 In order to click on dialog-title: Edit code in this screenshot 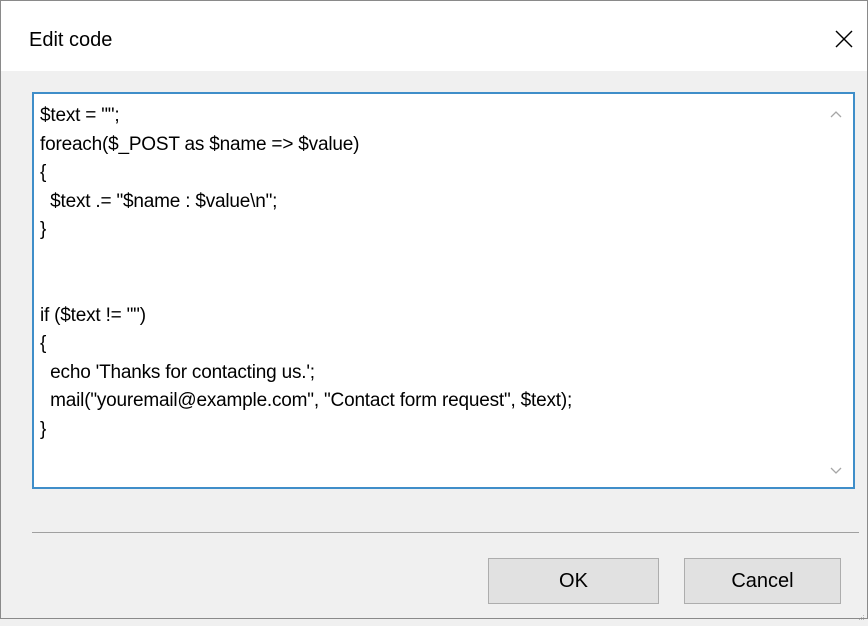, I will do `click(71, 40)`.